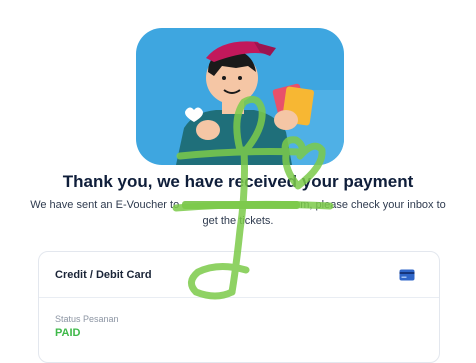 The width and height of the screenshot is (476, 363). What do you see at coordinates (105, 205) in the screenshot?
I see `message-before-email: We have sent an E-Voucher to` at bounding box center [105, 205].